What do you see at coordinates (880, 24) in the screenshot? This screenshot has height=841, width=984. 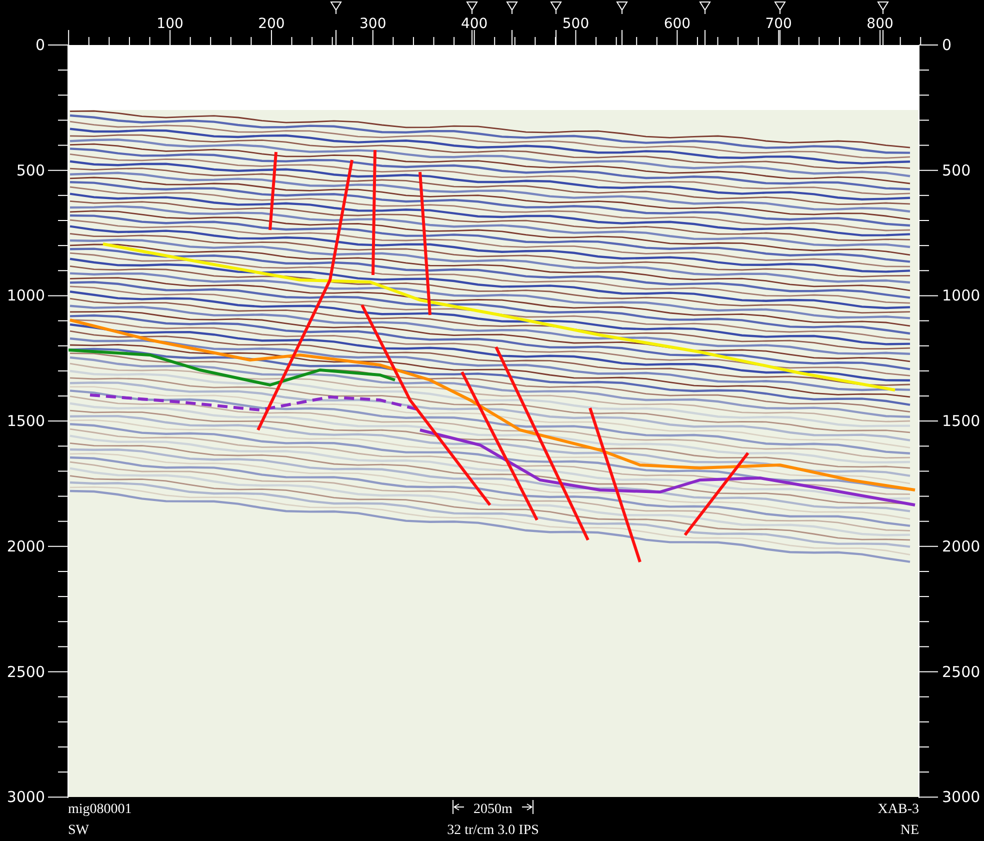 I see `axis-label: 800` at bounding box center [880, 24].